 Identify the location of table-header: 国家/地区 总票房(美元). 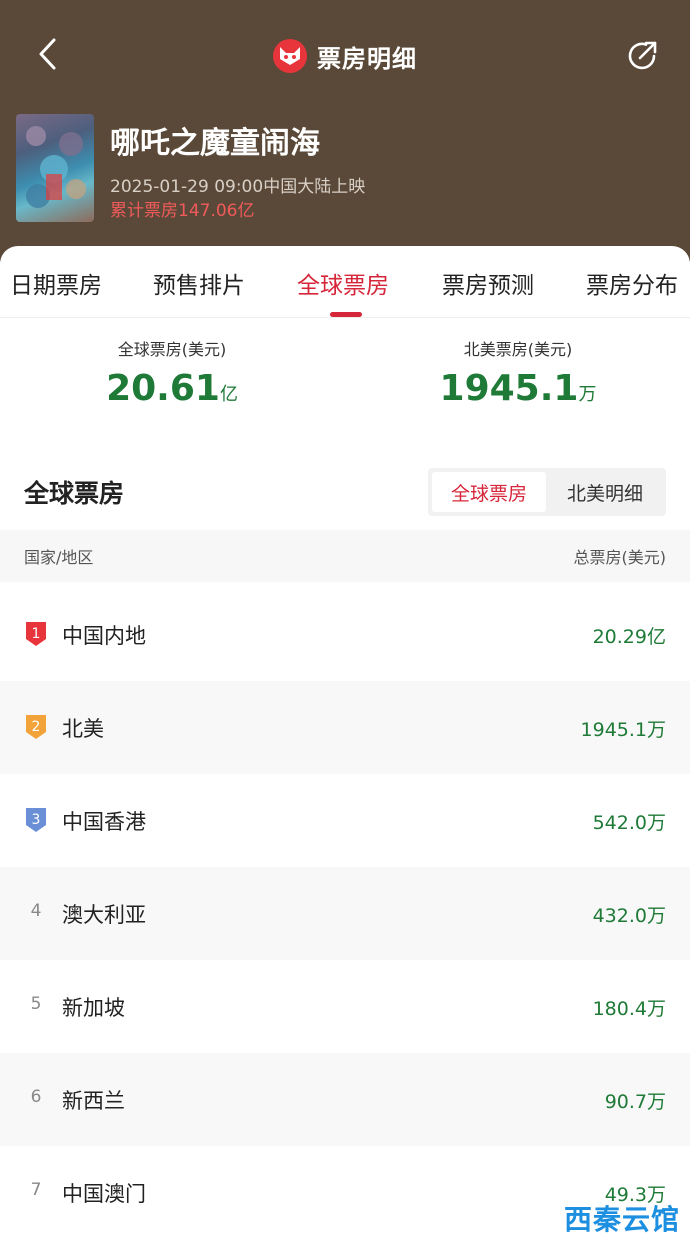
(345, 556).